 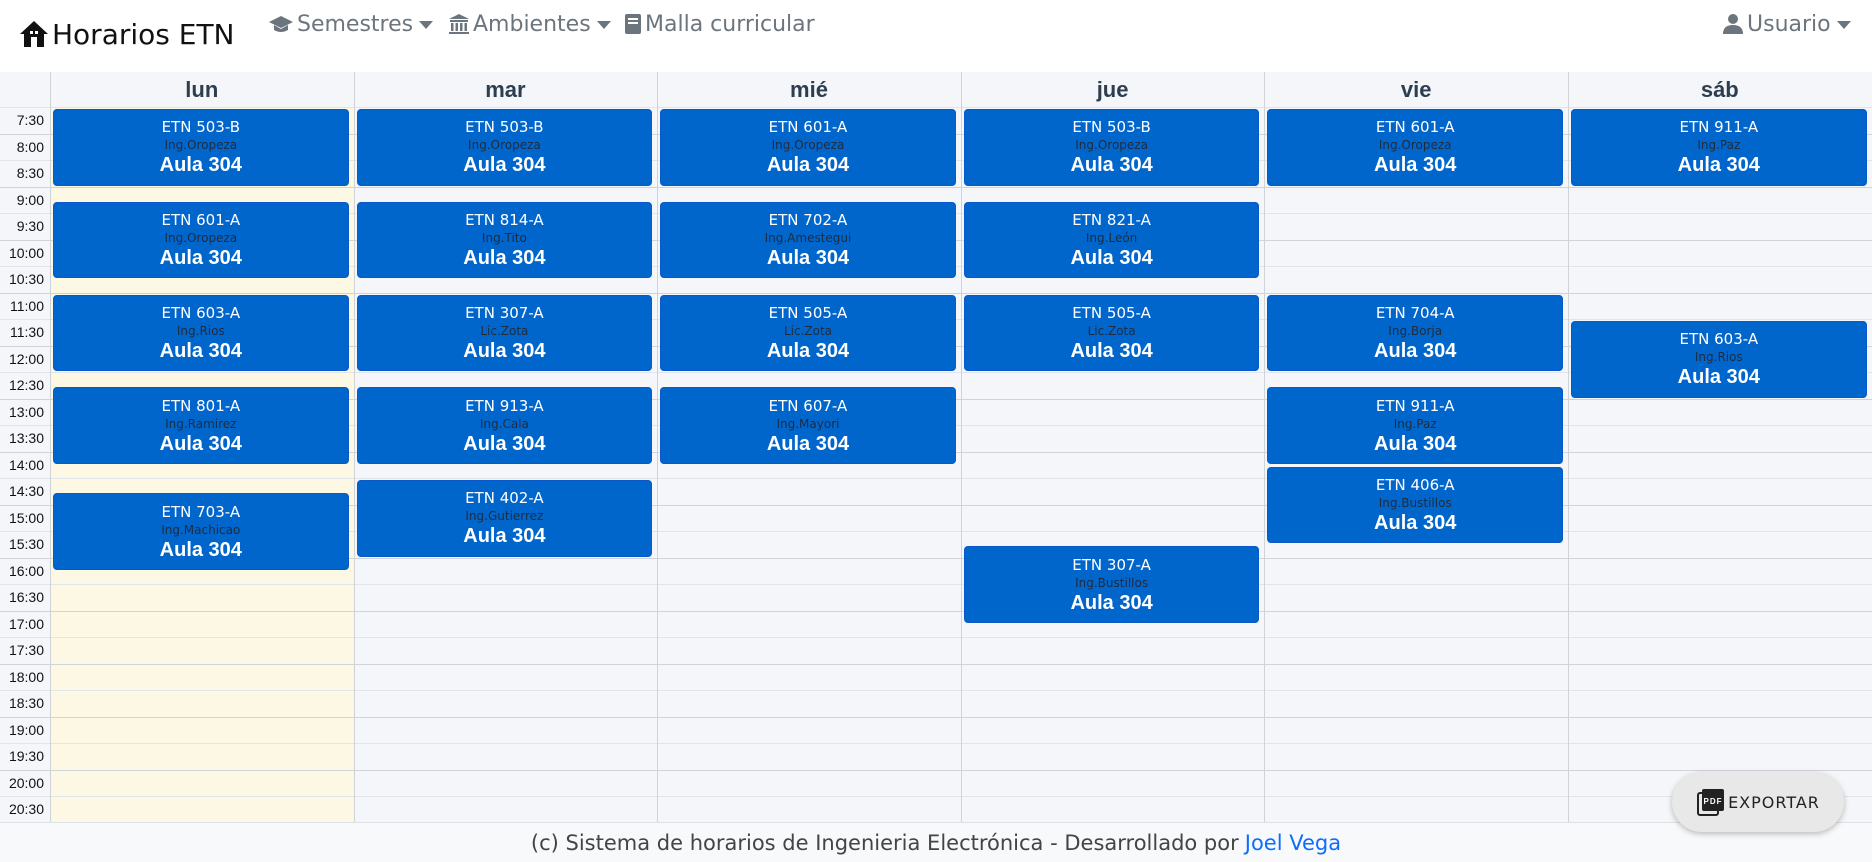 What do you see at coordinates (26, 597) in the screenshot?
I see `time-label: 16:30` at bounding box center [26, 597].